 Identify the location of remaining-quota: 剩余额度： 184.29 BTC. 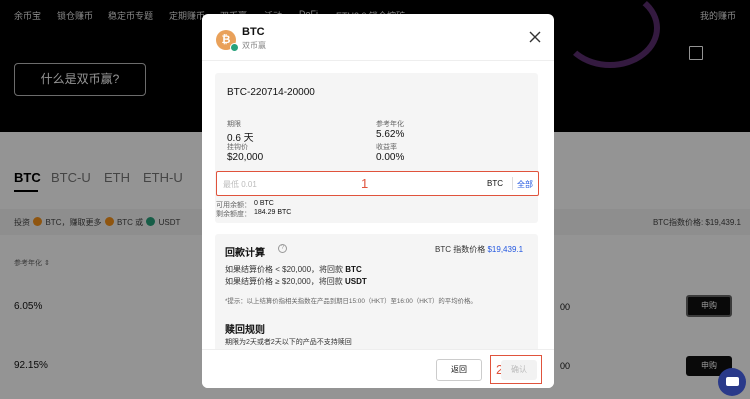
(253, 214).